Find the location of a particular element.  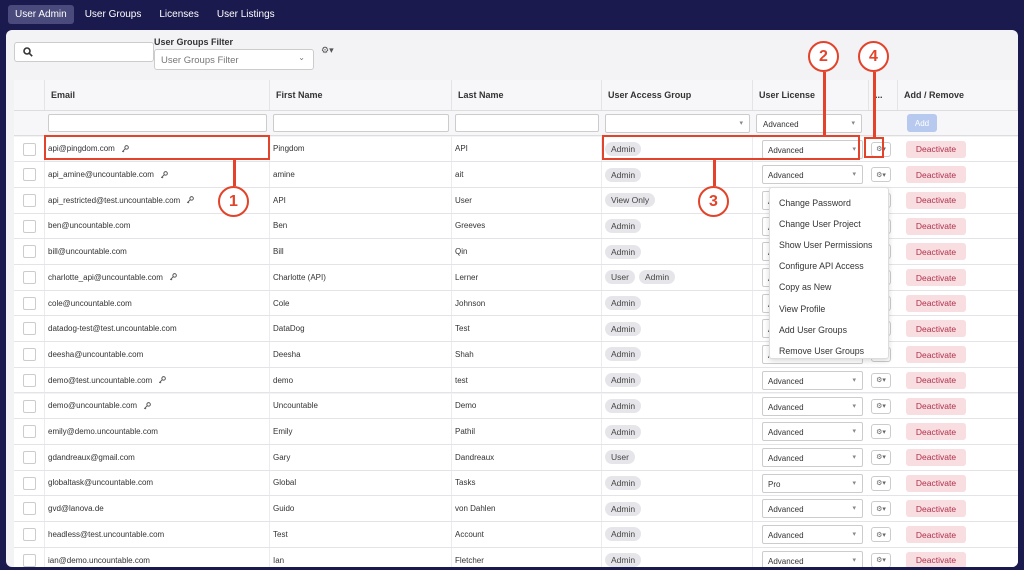

access-group-filter-select: ▾ is located at coordinates (677, 123).